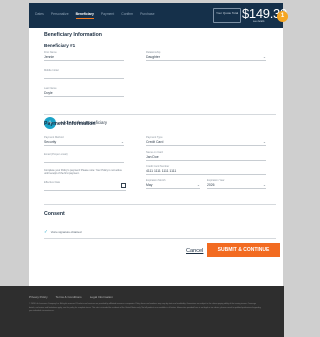  I want to click on last-name-label: Last Name, so click(50, 88).